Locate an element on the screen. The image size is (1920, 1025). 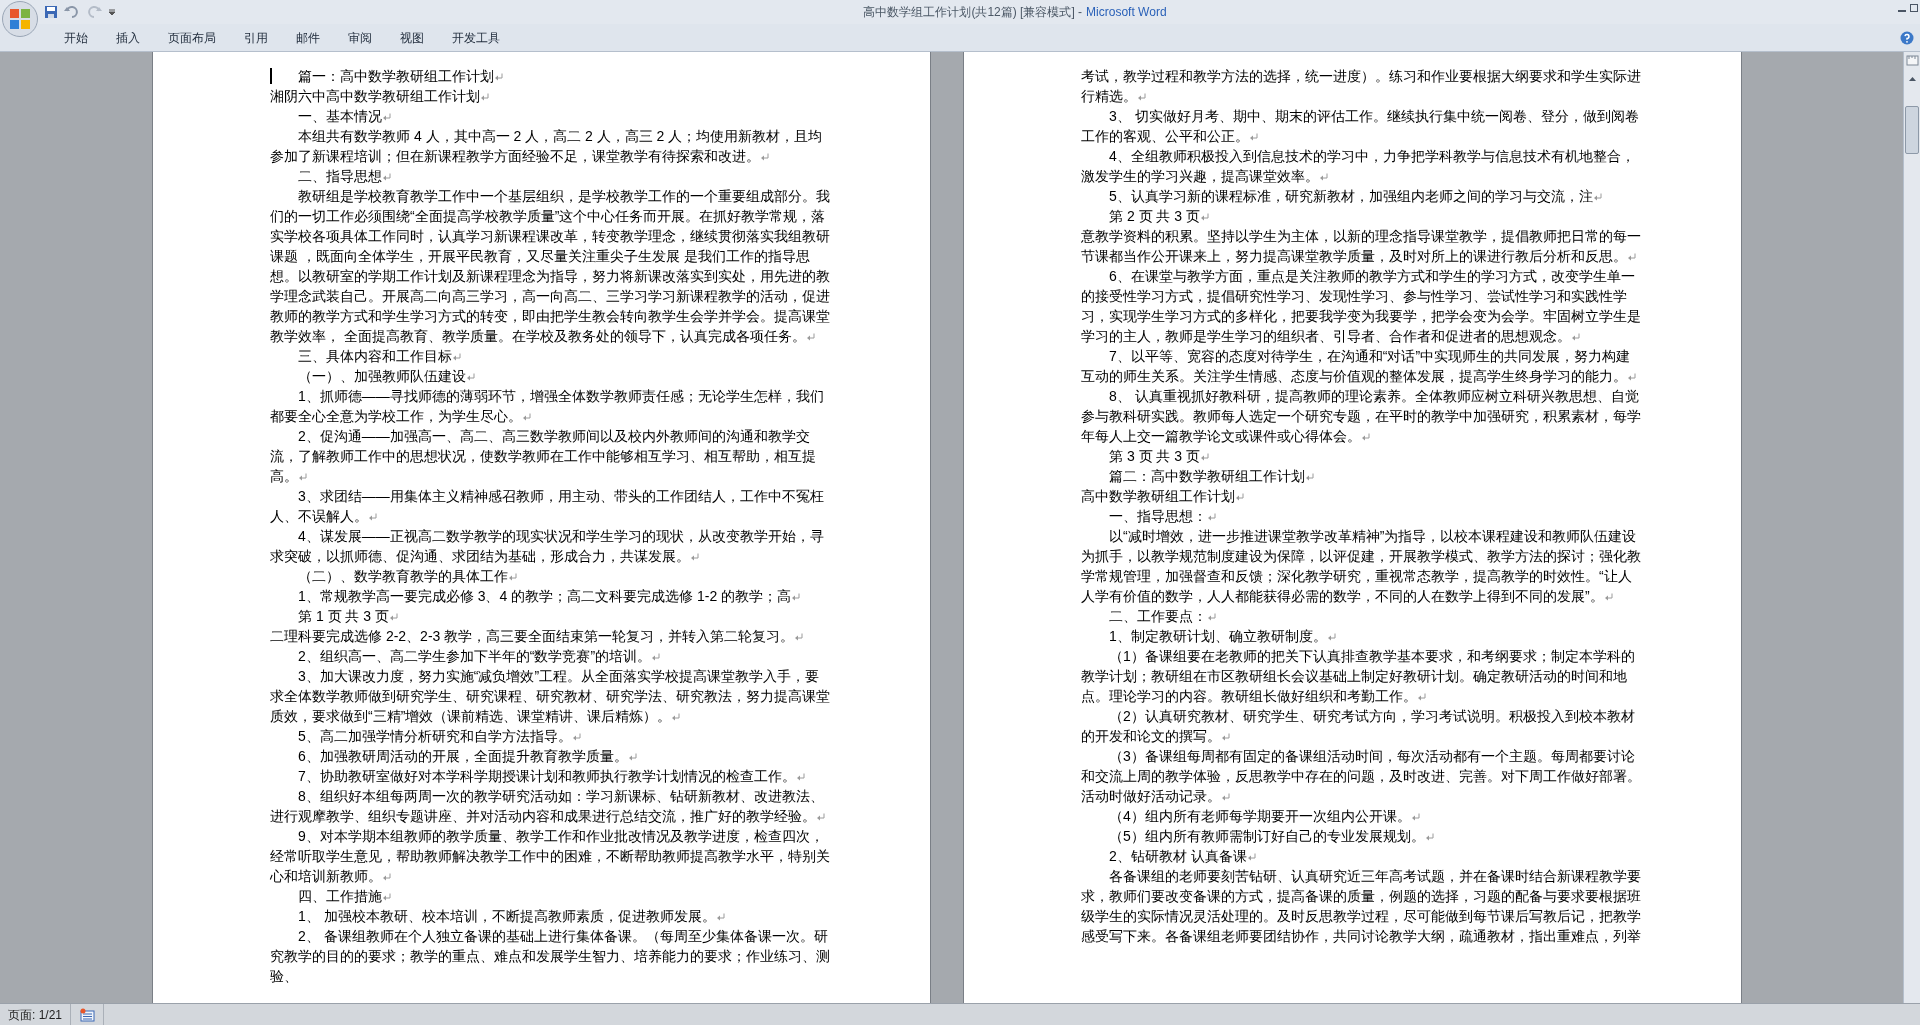
ribbon-tab: 开发工具 is located at coordinates (476, 37).